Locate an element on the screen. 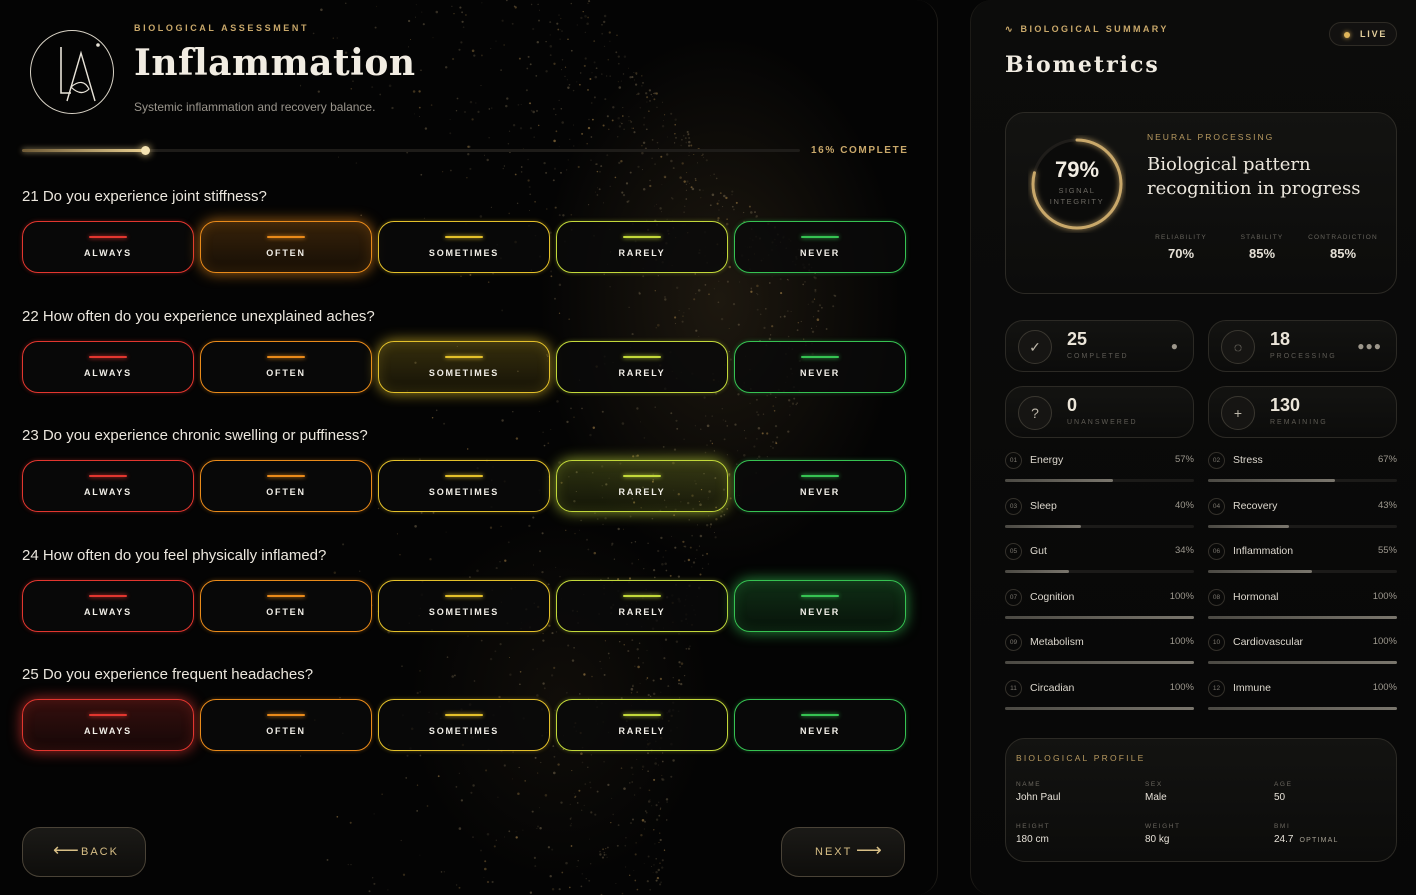  live-badge: LIVE is located at coordinates (1363, 34).